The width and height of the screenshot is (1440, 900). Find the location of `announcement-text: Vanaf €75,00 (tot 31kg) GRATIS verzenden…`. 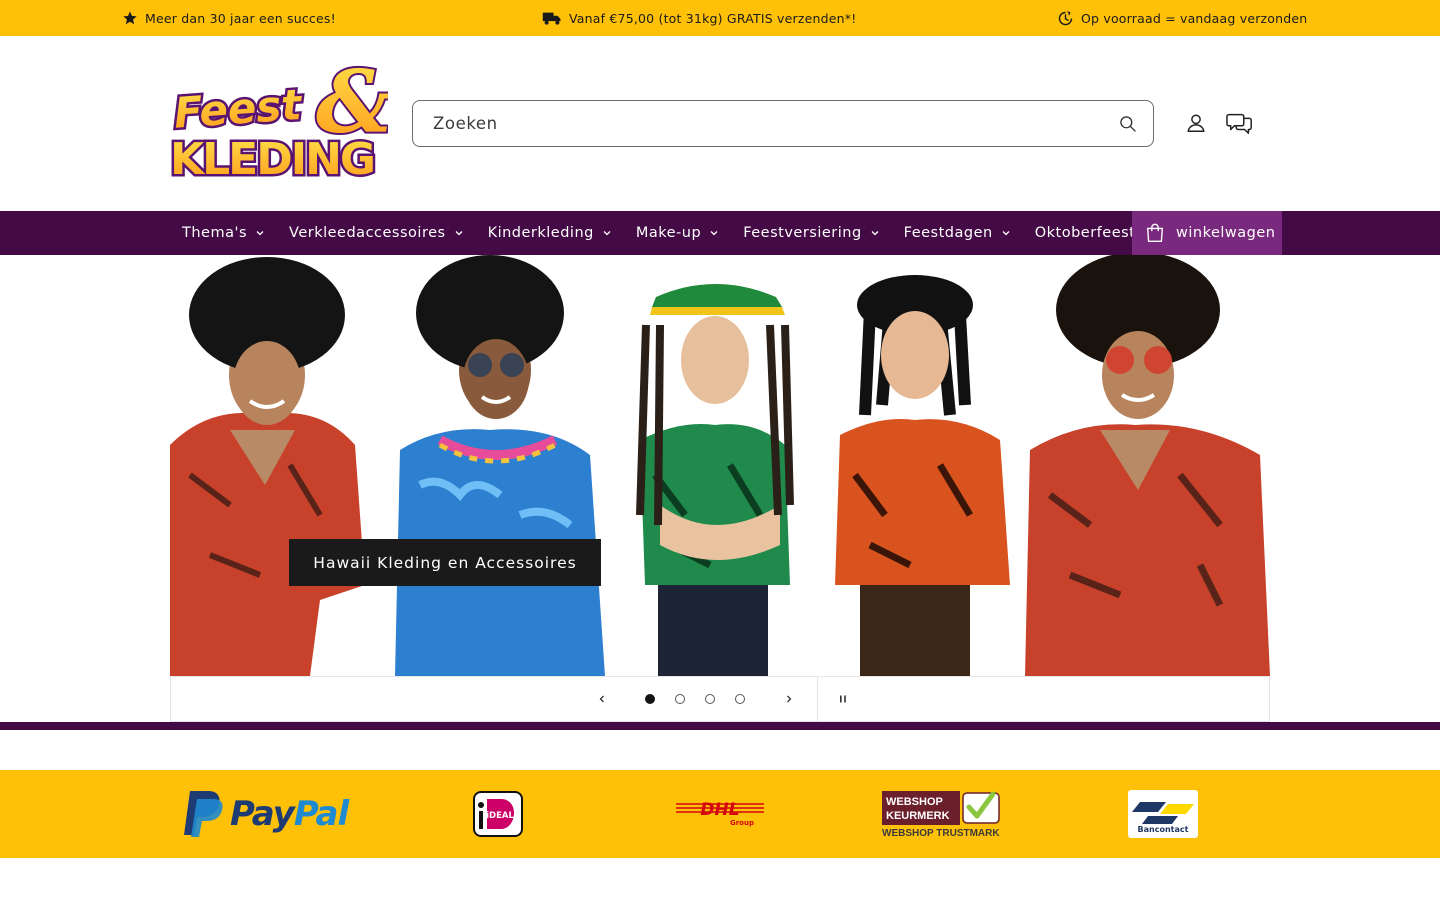

announcement-text: Vanaf €75,00 (tot 31kg) GRATIS verzenden… is located at coordinates (713, 18).